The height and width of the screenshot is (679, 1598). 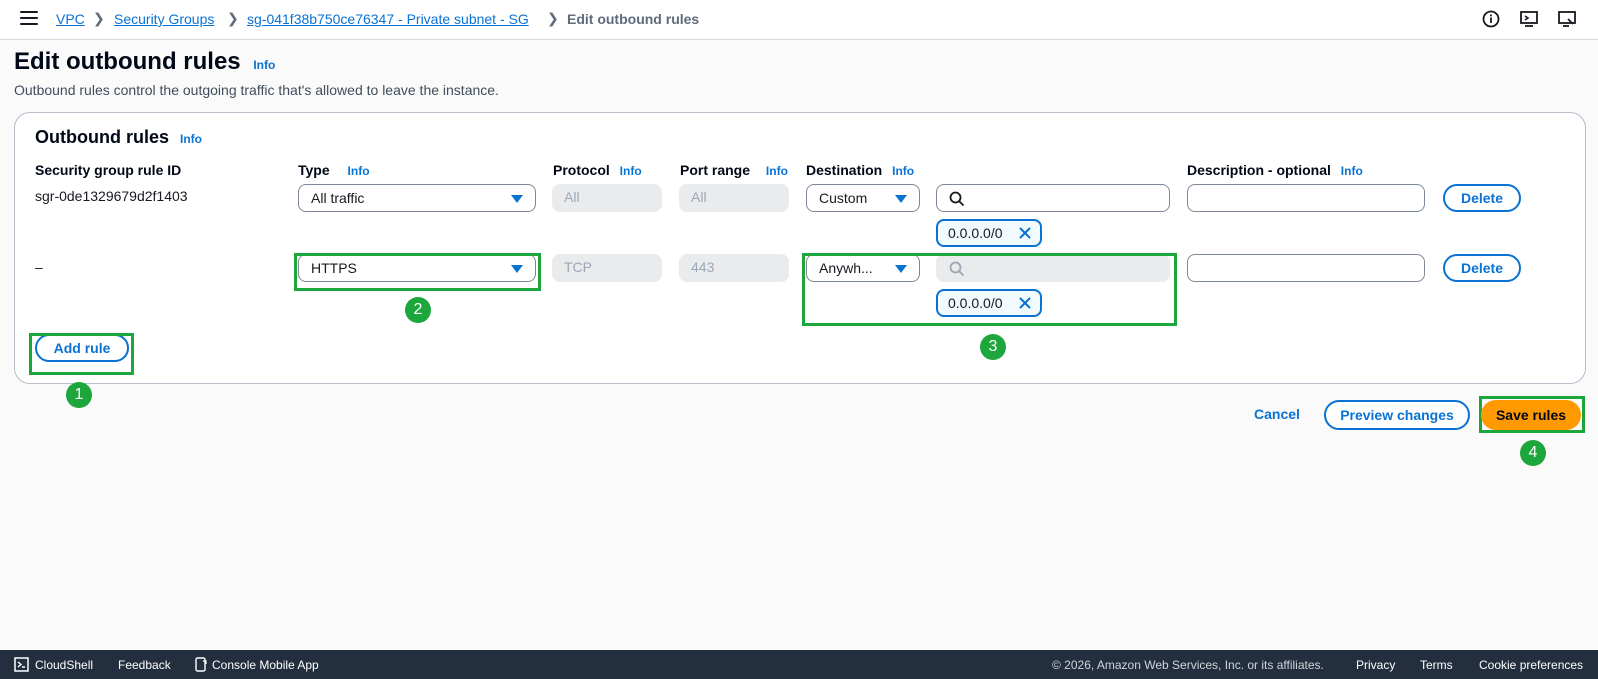 I want to click on column-header-protocol-text: Protocol, so click(x=581, y=170).